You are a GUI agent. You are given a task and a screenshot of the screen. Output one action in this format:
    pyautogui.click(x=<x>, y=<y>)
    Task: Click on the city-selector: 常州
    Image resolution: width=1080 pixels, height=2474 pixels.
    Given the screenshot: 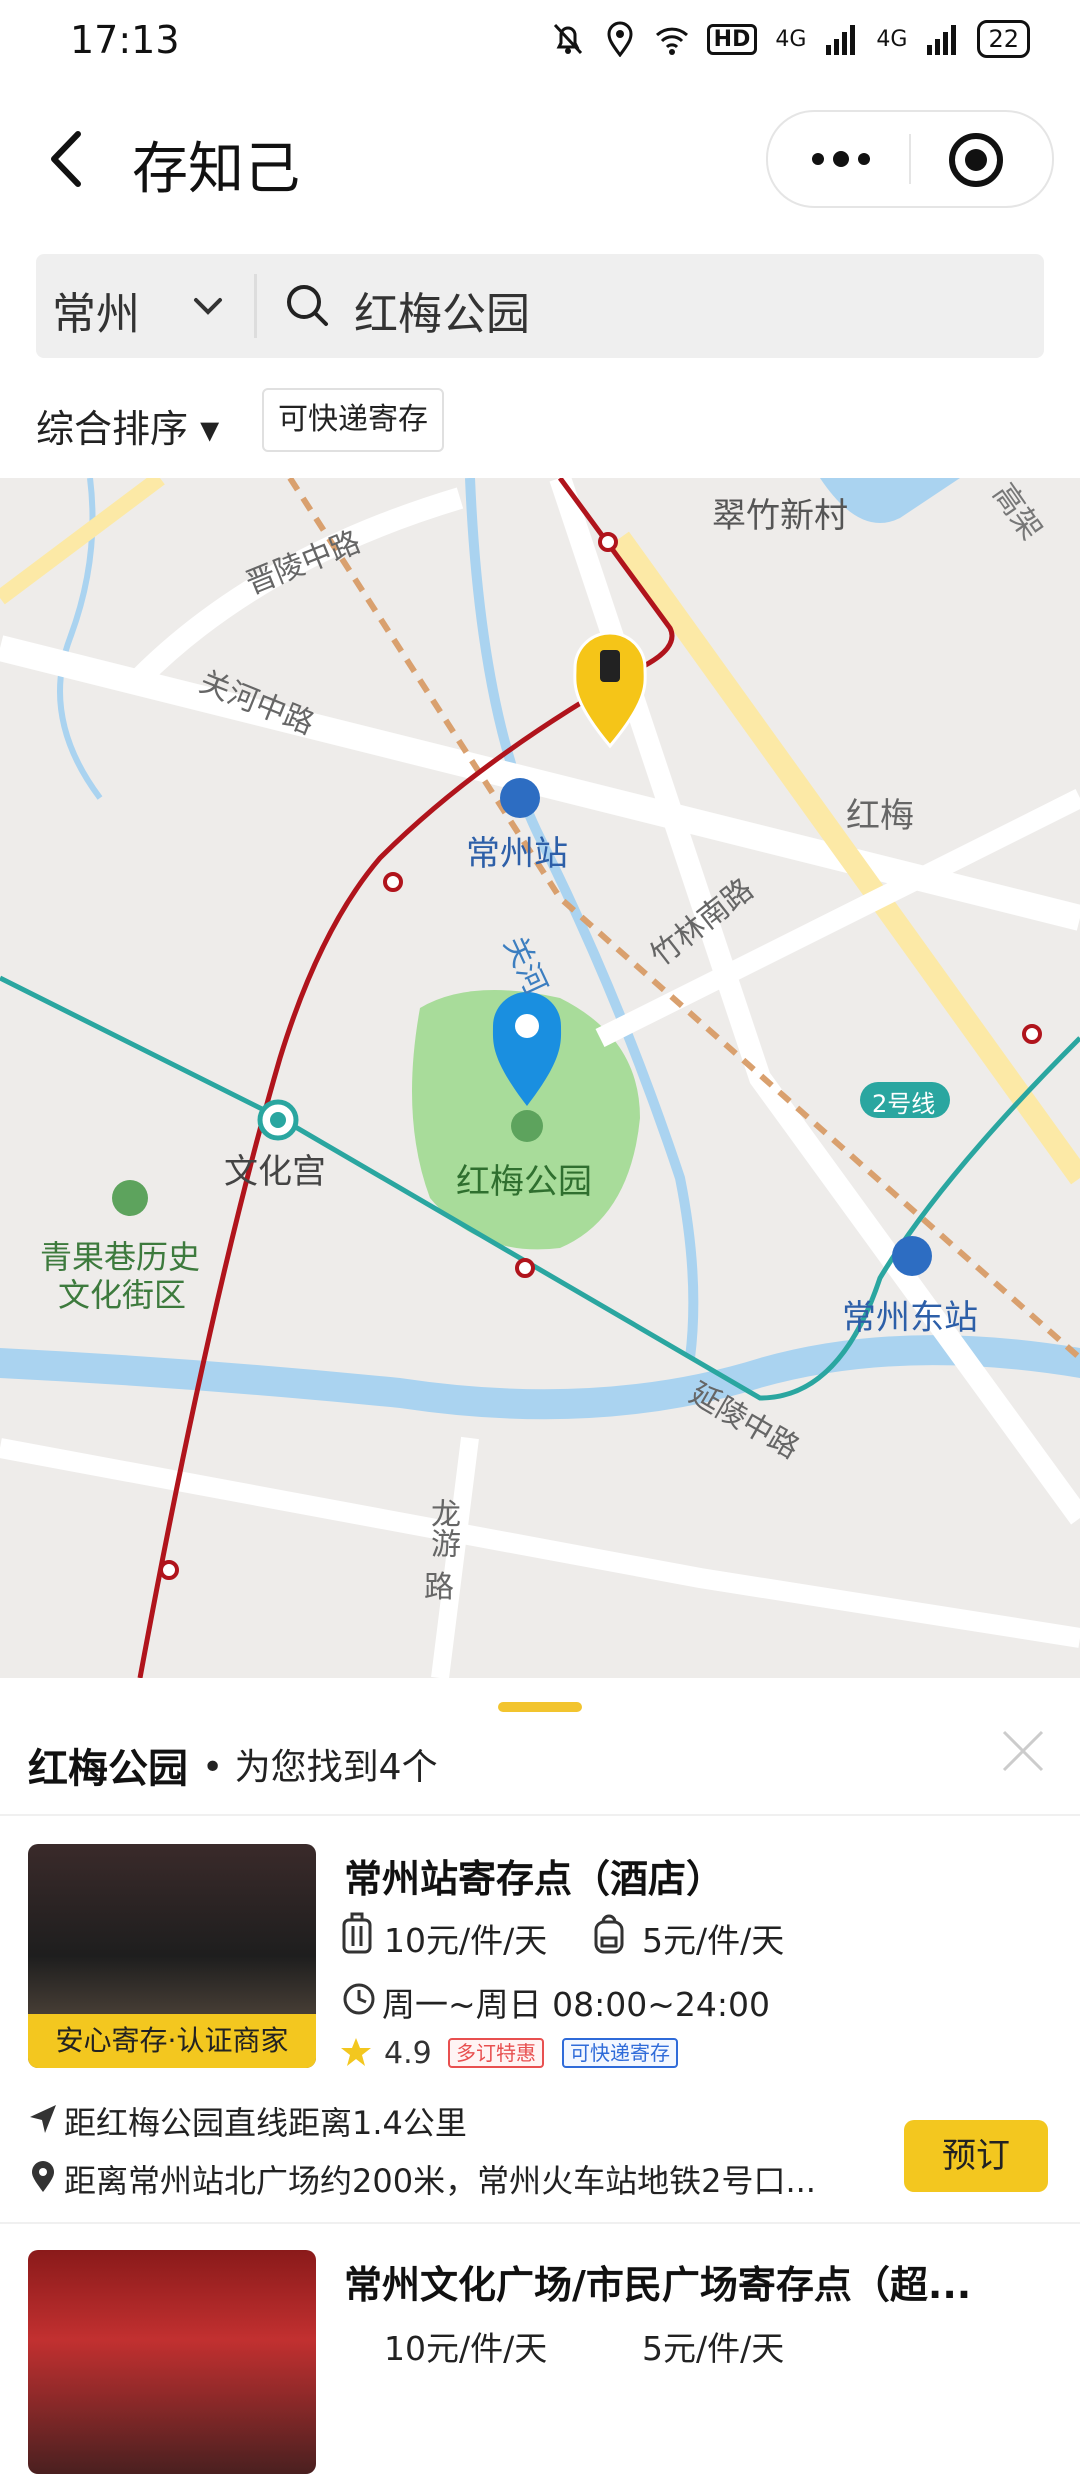 What is the action you would take?
    pyautogui.click(x=96, y=310)
    